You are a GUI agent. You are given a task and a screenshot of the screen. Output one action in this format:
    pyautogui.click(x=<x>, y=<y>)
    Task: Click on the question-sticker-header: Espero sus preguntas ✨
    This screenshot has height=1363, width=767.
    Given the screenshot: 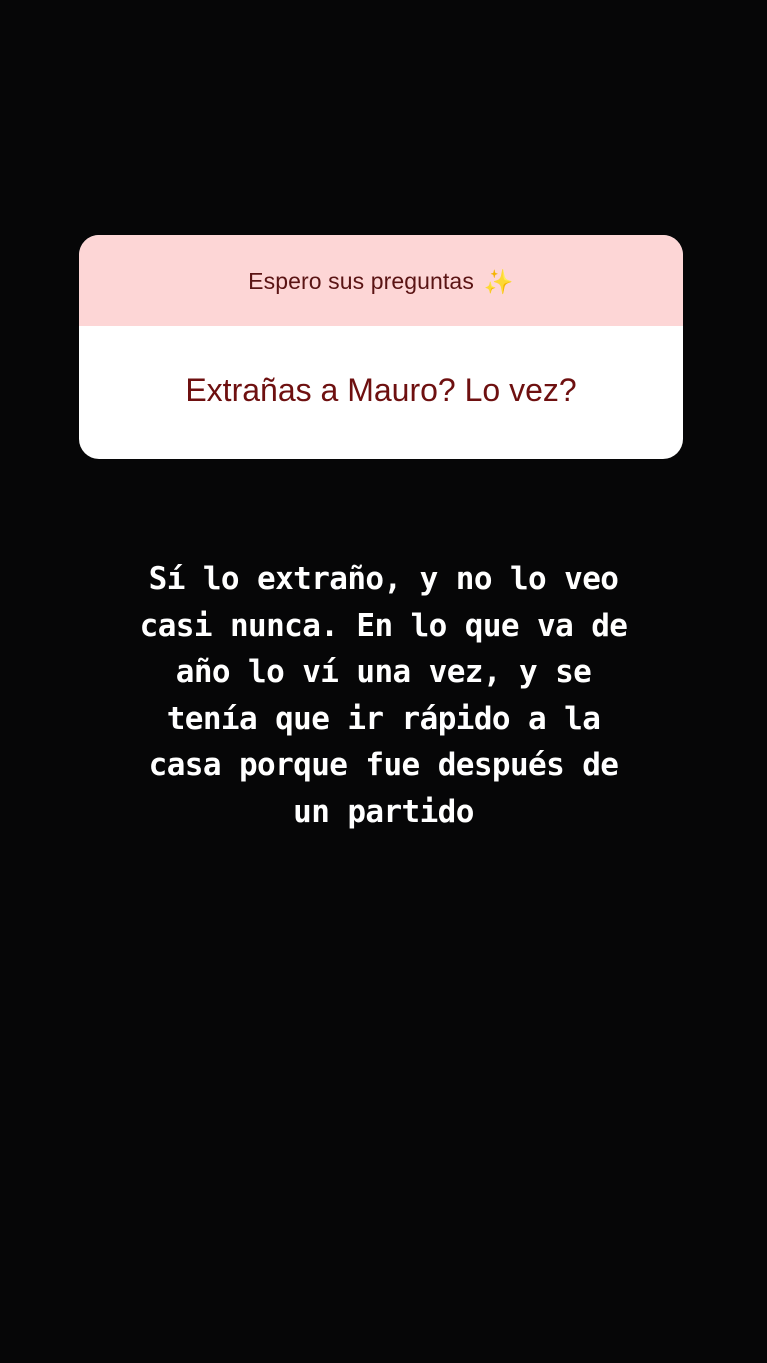 What is the action you would take?
    pyautogui.click(x=381, y=280)
    